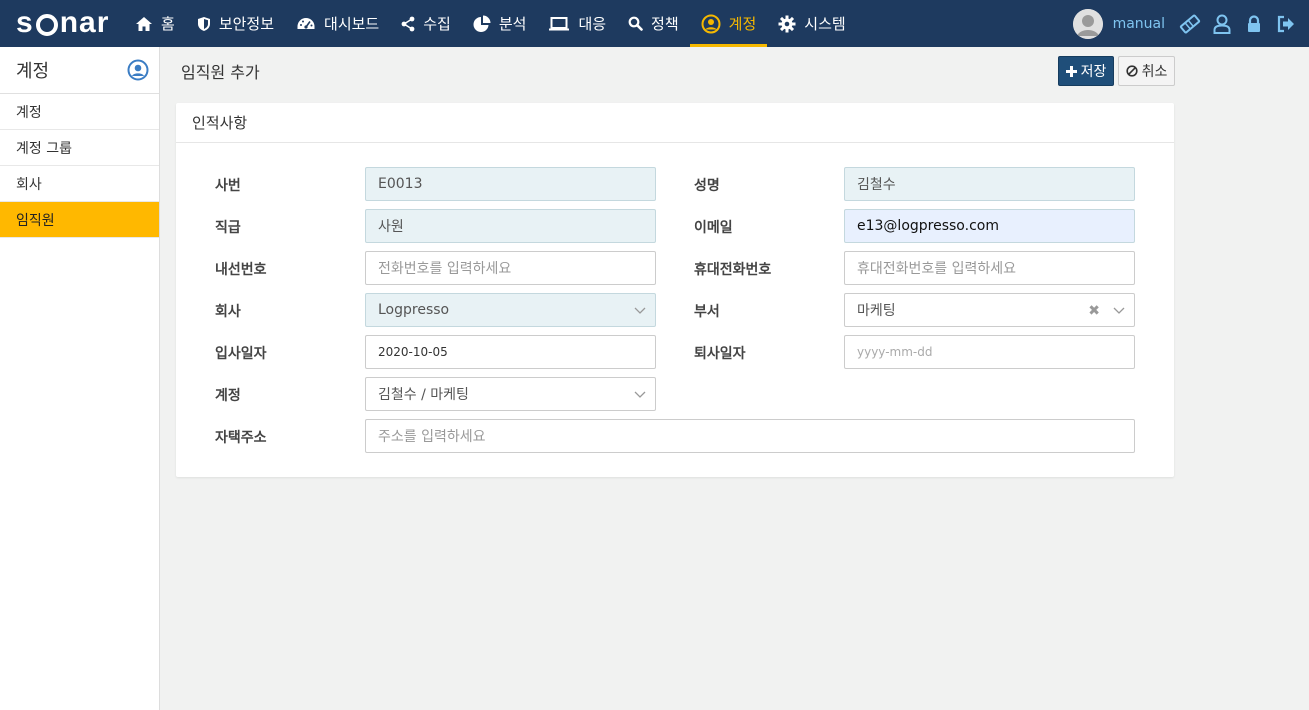 The height and width of the screenshot is (710, 1309). What do you see at coordinates (391, 227) in the screenshot?
I see `position-value: 사원` at bounding box center [391, 227].